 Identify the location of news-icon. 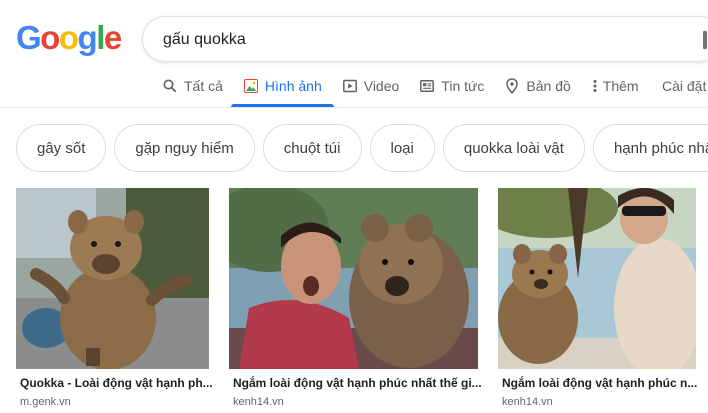
(427, 86).